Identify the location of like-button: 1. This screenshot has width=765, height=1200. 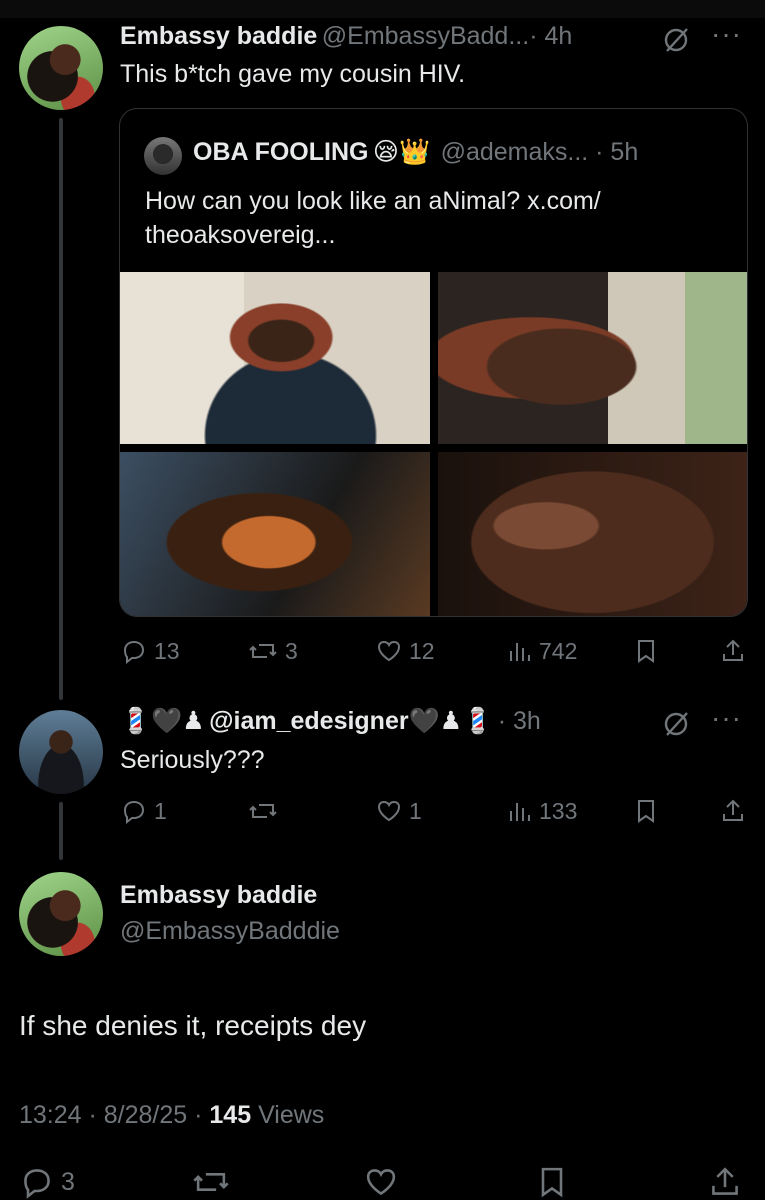
(398, 811).